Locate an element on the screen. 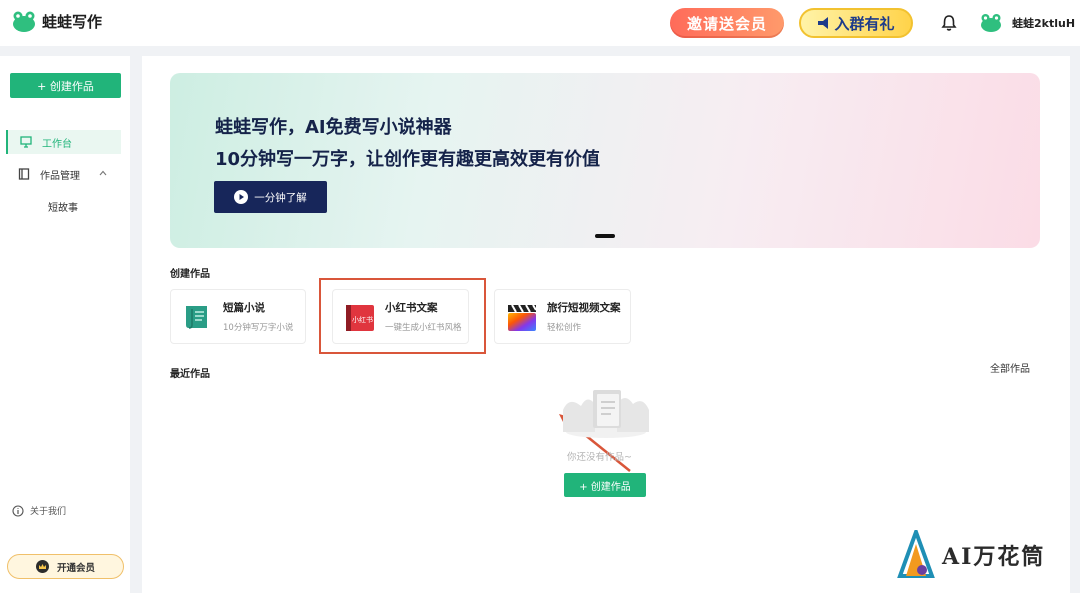 The height and width of the screenshot is (593, 1080). banner-subtitle: 10分钟写一万字，让创作更有趣更高效更有价值 is located at coordinates (408, 159).